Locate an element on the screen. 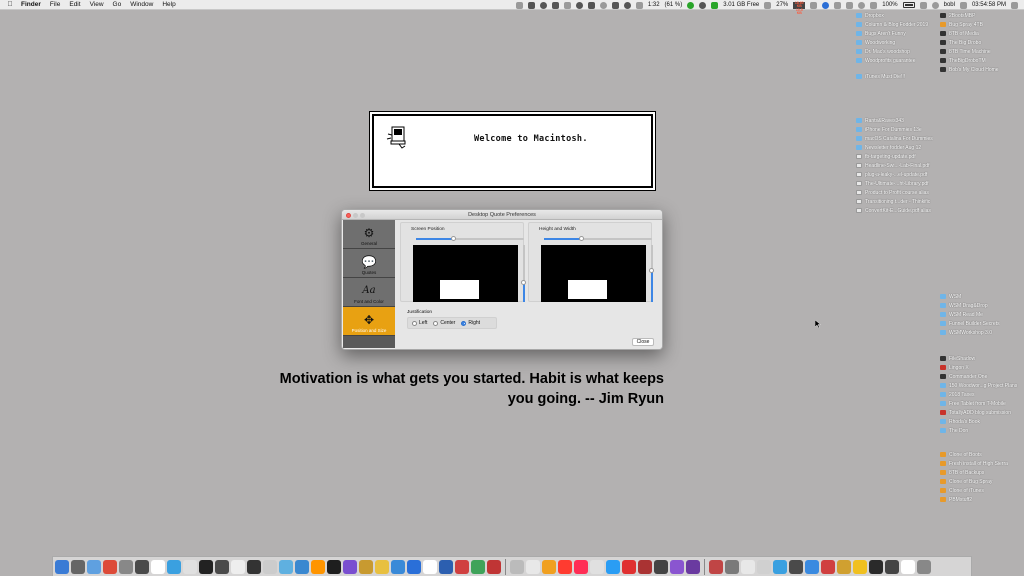 The width and height of the screenshot is (1024, 576). close-button: Close is located at coordinates (643, 342).